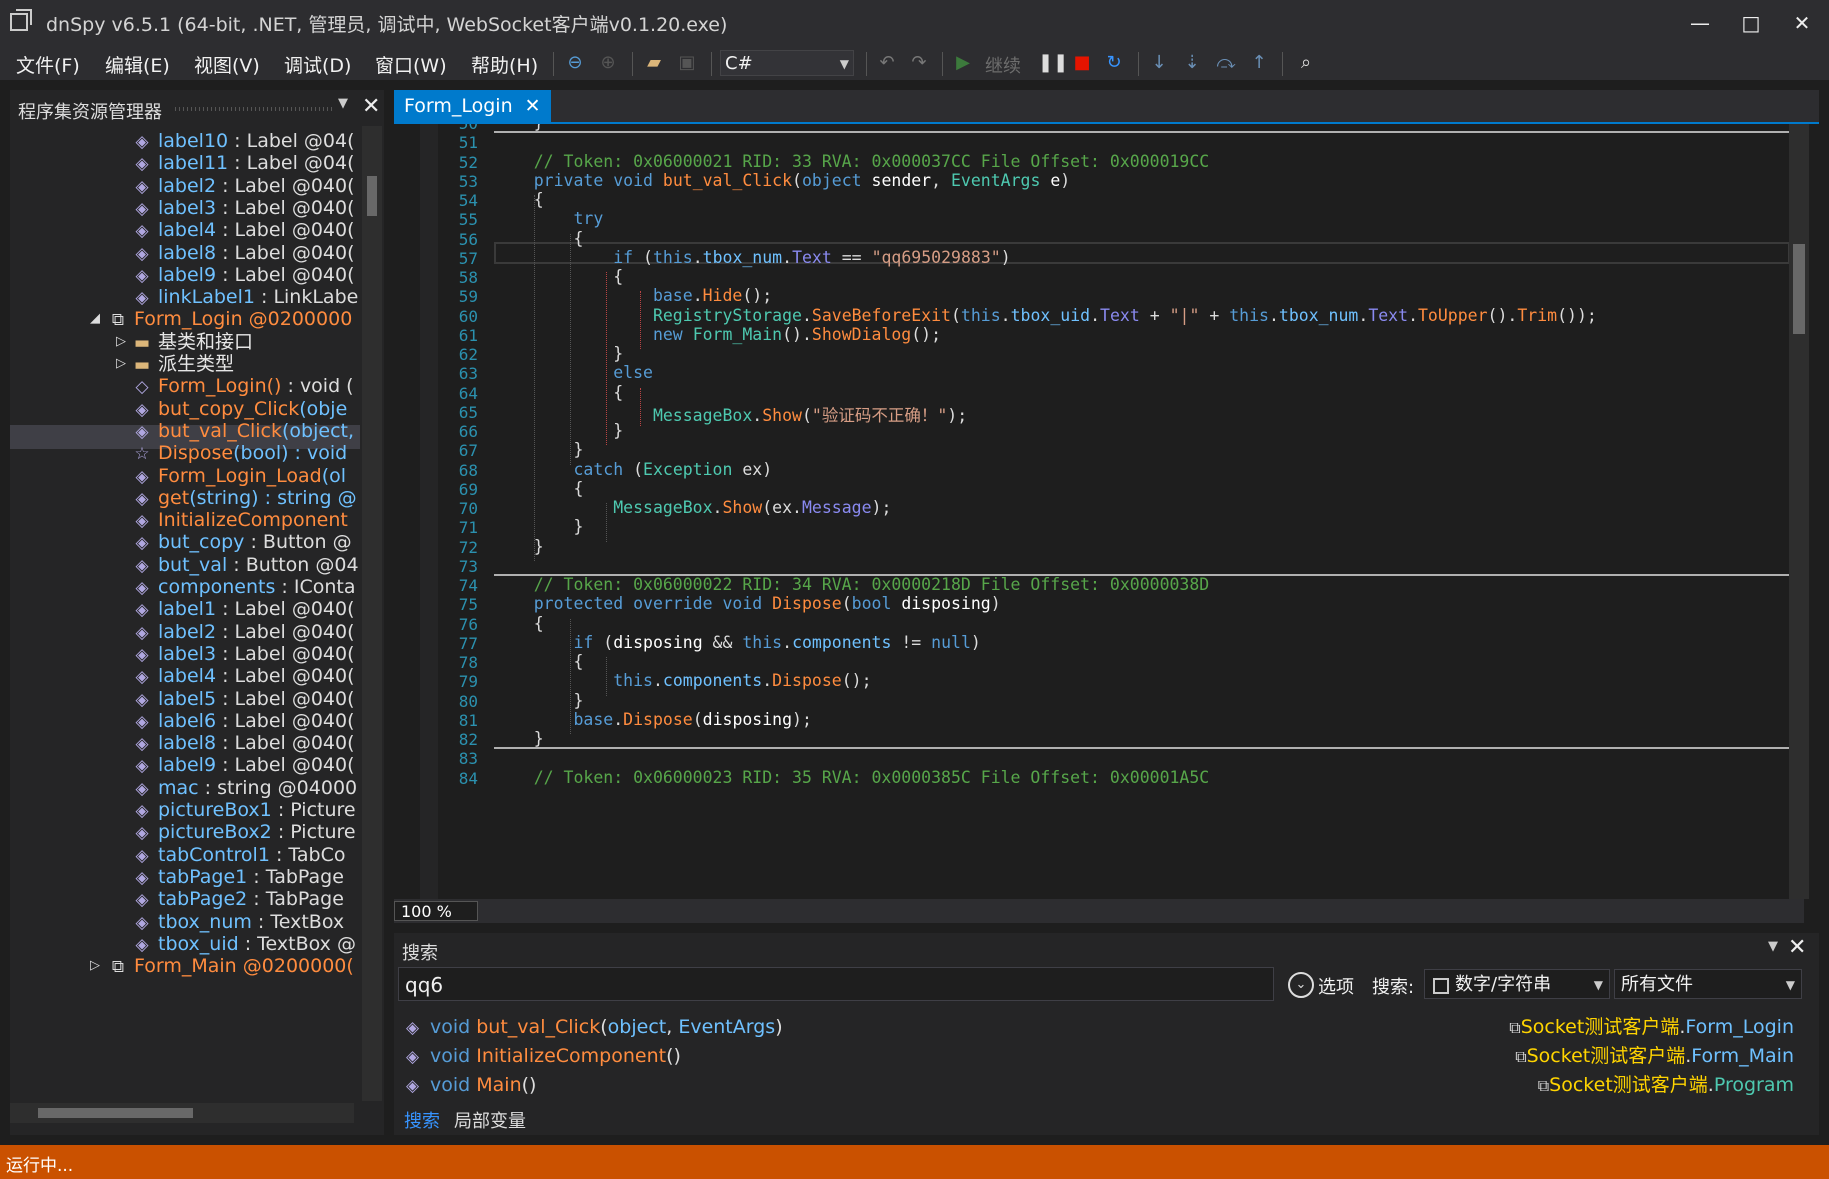  Describe the element at coordinates (227, 64) in the screenshot. I see `menu-view: 视图(V)` at that location.